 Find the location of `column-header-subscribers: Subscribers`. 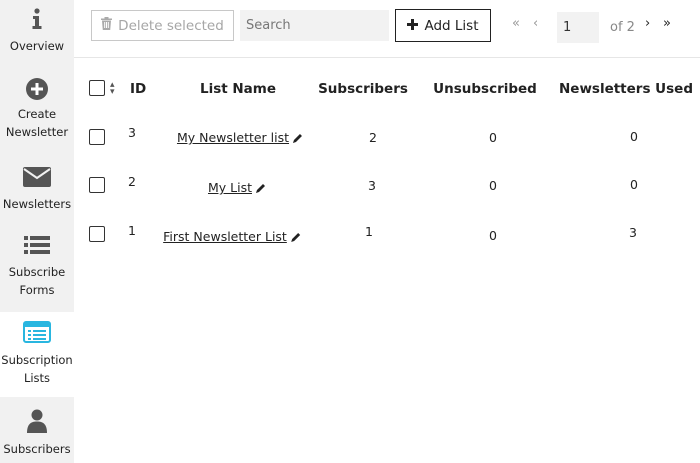

column-header-subscribers: Subscribers is located at coordinates (363, 89).